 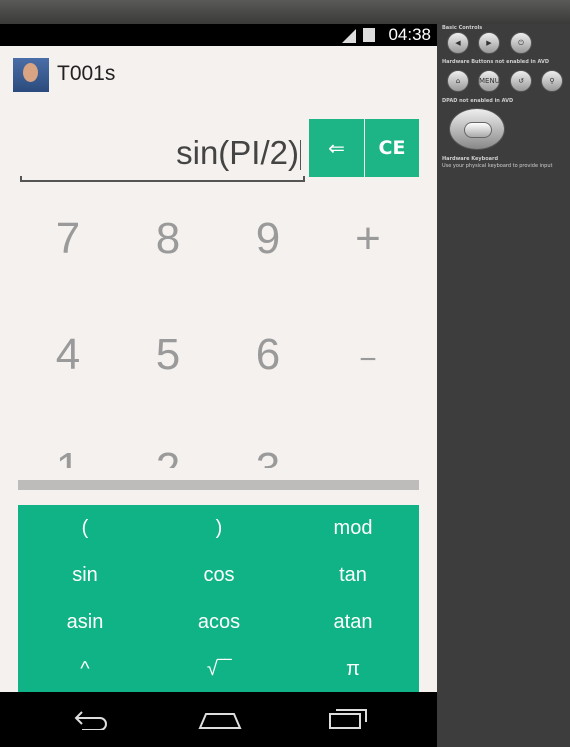 I want to click on key-6: 6, so click(x=268, y=355).